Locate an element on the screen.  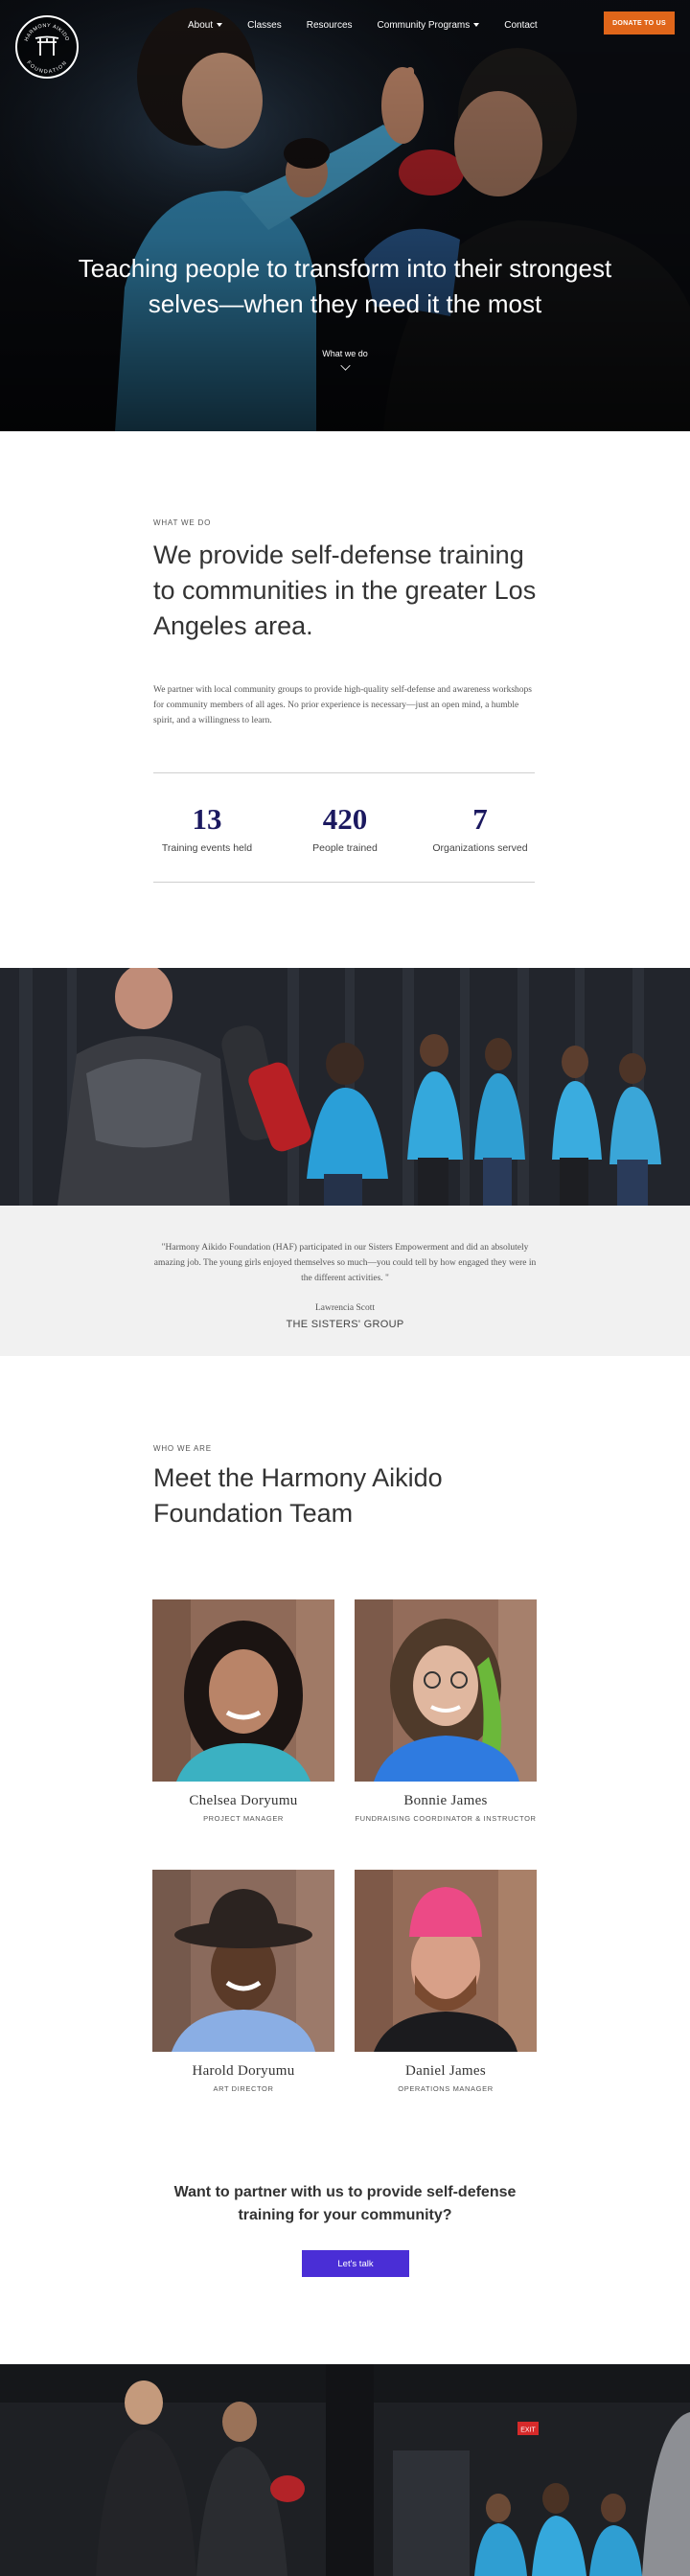
stat-value: 7 is located at coordinates (480, 819).